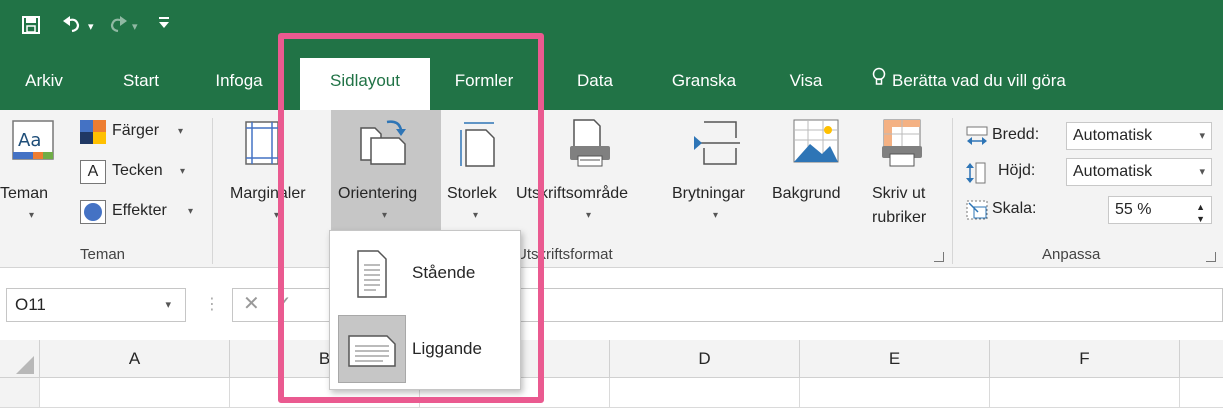 The width and height of the screenshot is (1223, 408). I want to click on orientering-button: Orientering ▾, so click(386, 174).